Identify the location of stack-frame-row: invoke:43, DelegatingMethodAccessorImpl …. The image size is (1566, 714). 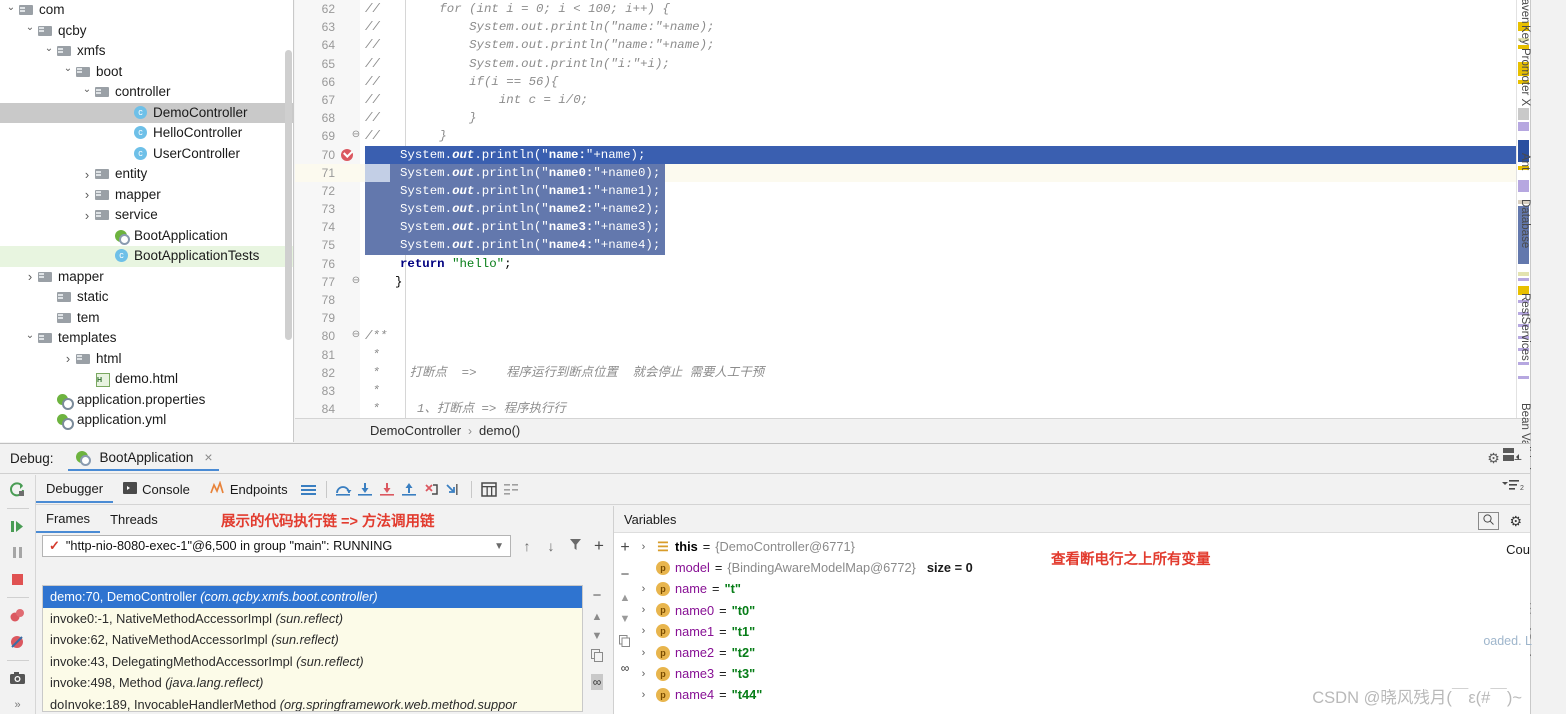
(312, 662).